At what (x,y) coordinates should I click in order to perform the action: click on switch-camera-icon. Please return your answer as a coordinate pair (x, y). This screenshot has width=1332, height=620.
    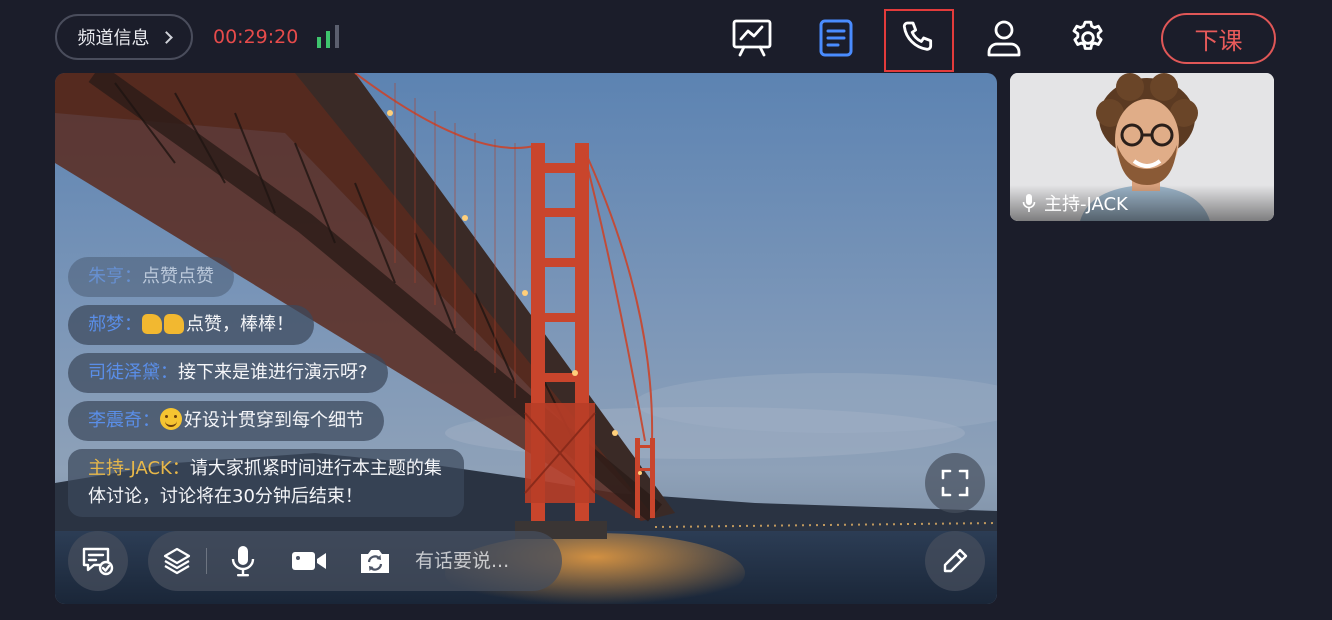
    Looking at the image, I should click on (375, 561).